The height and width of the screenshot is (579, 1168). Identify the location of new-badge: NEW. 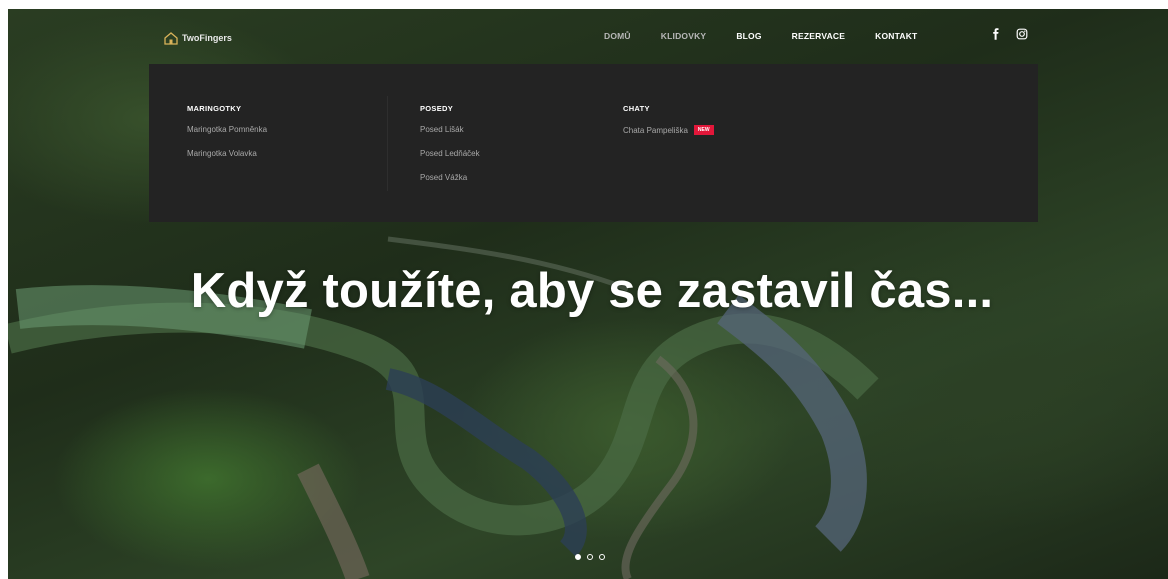
(703, 130).